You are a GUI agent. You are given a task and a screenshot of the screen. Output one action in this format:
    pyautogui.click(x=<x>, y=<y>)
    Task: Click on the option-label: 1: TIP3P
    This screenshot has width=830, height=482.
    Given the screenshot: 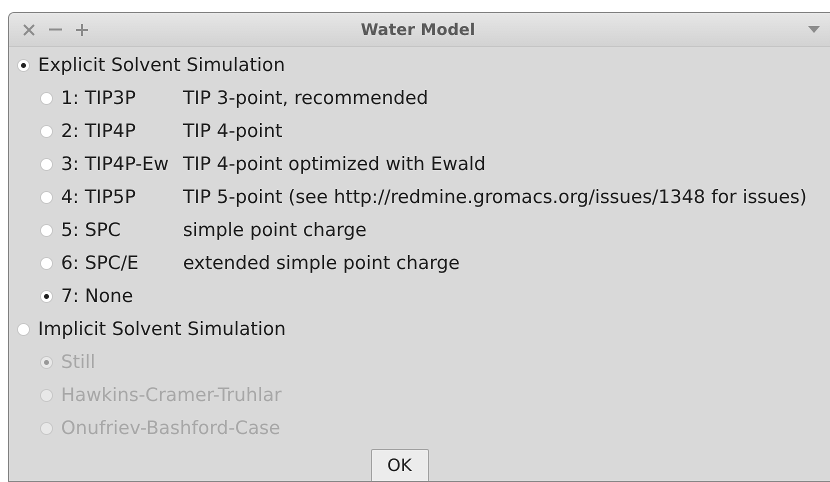 What is the action you would take?
    pyautogui.click(x=99, y=98)
    